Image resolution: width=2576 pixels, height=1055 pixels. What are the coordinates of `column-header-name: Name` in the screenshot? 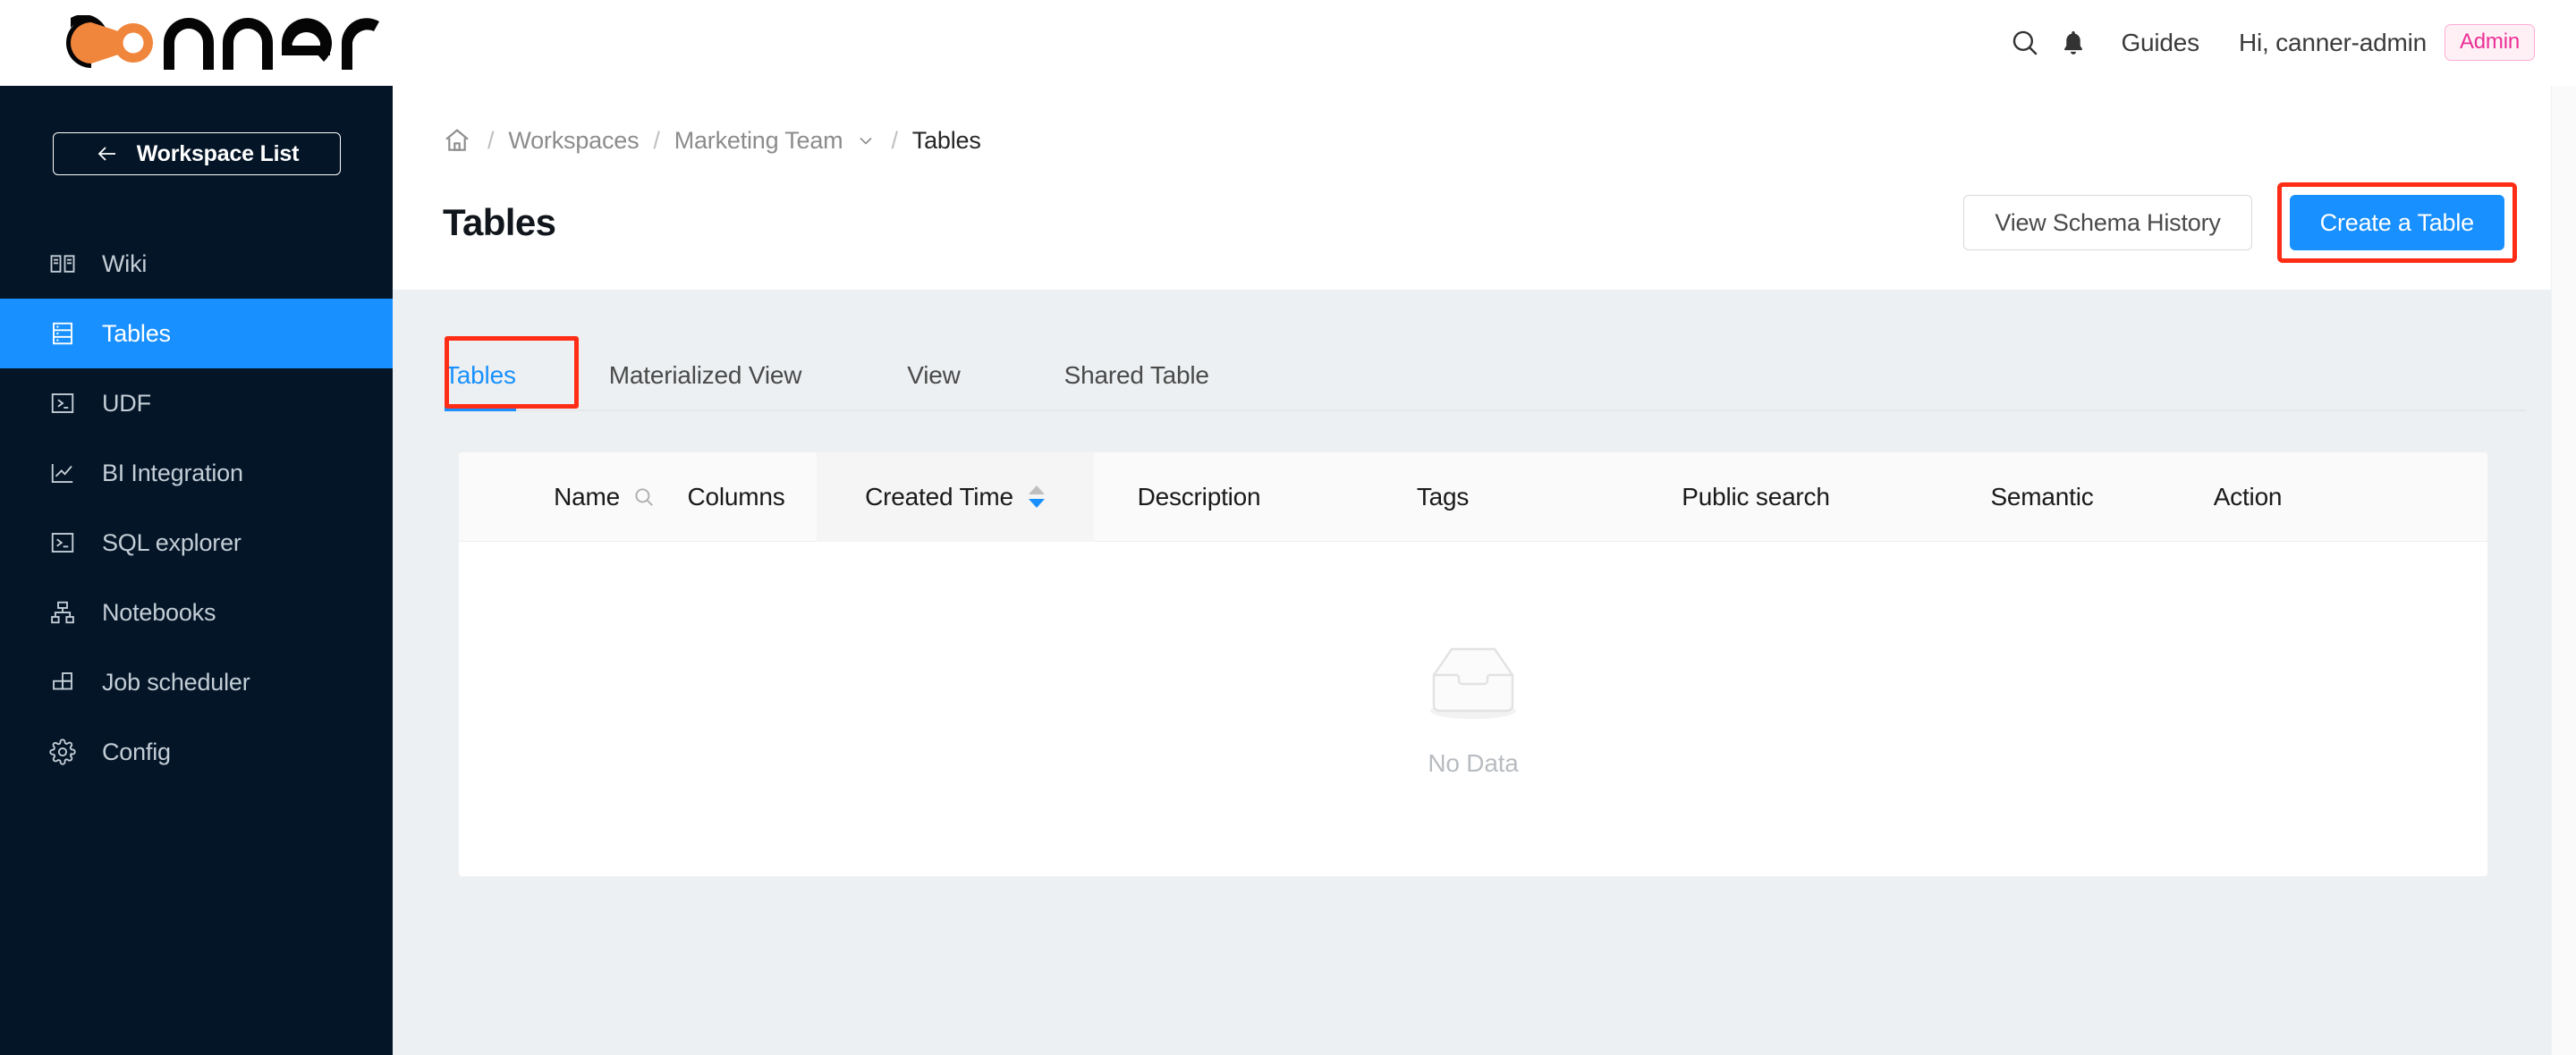 It's located at (557, 497).